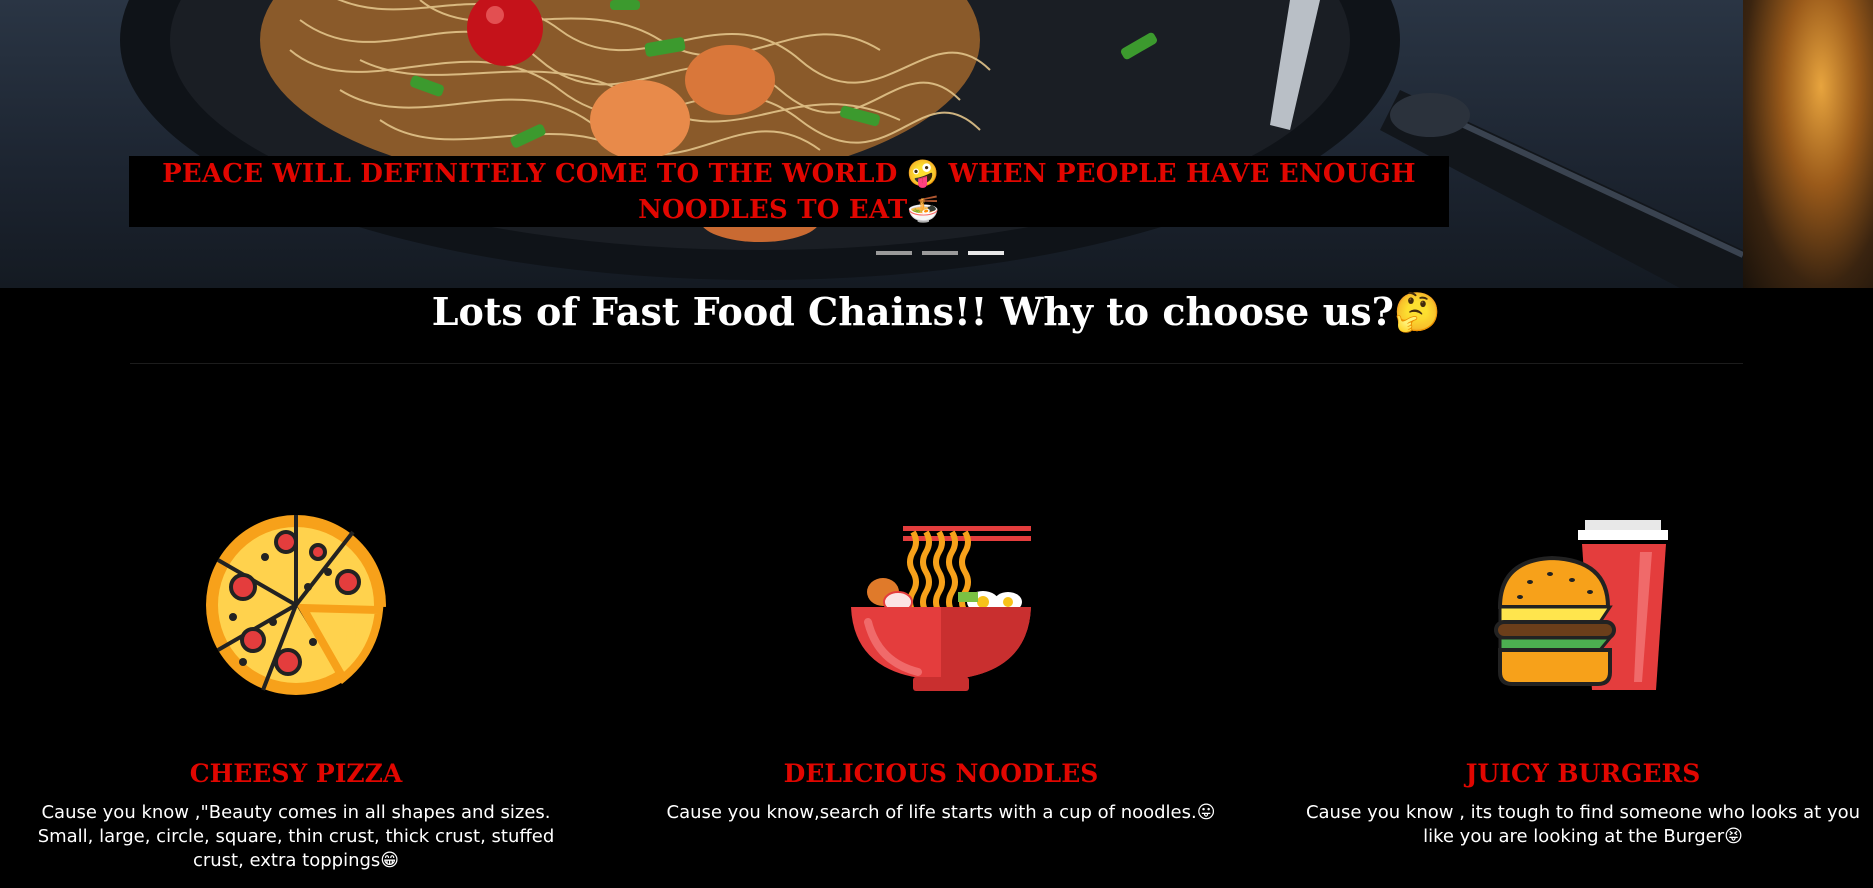 This screenshot has height=888, width=1873. I want to click on section-divider, so click(936, 363).